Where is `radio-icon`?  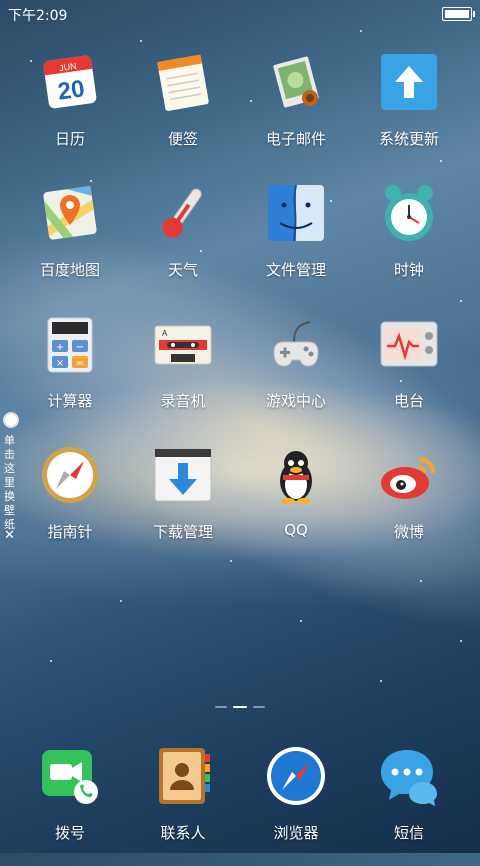 radio-icon is located at coordinates (409, 344).